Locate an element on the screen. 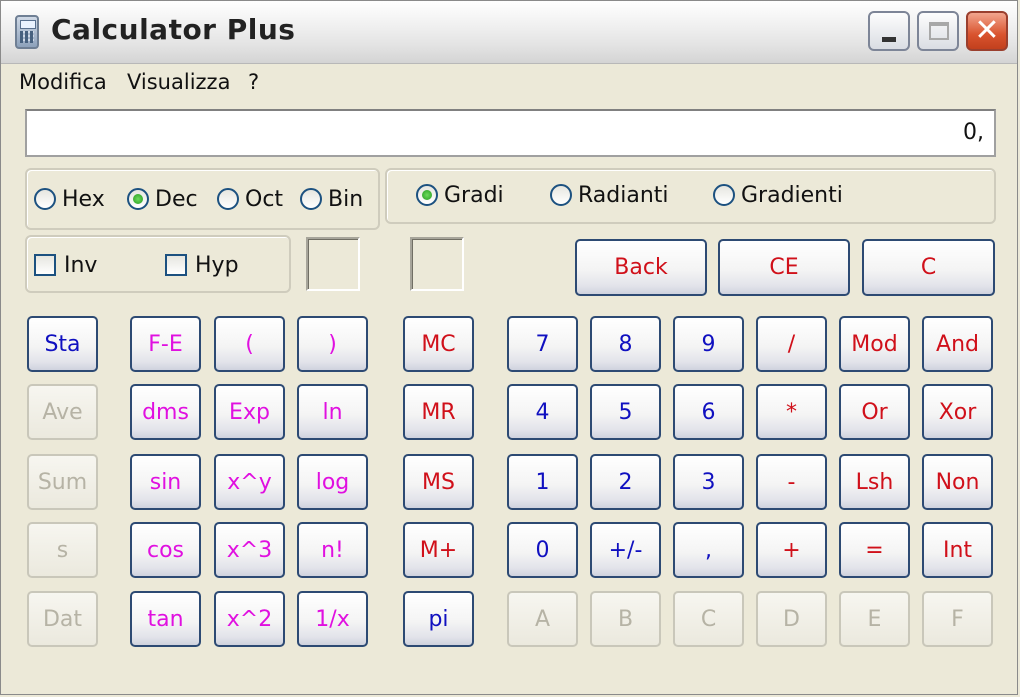 This screenshot has width=1020, height=697. func-button-sym-01: ( is located at coordinates (249, 344).